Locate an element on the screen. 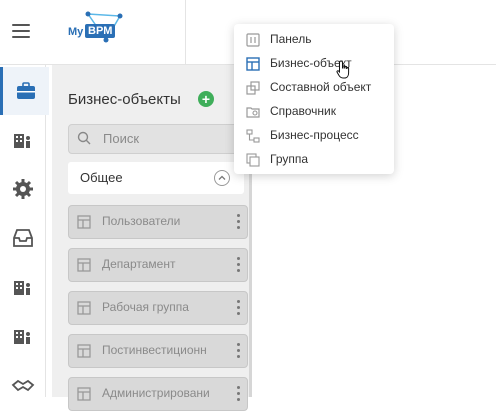 The image size is (496, 411). rail-item-organization is located at coordinates (23, 140).